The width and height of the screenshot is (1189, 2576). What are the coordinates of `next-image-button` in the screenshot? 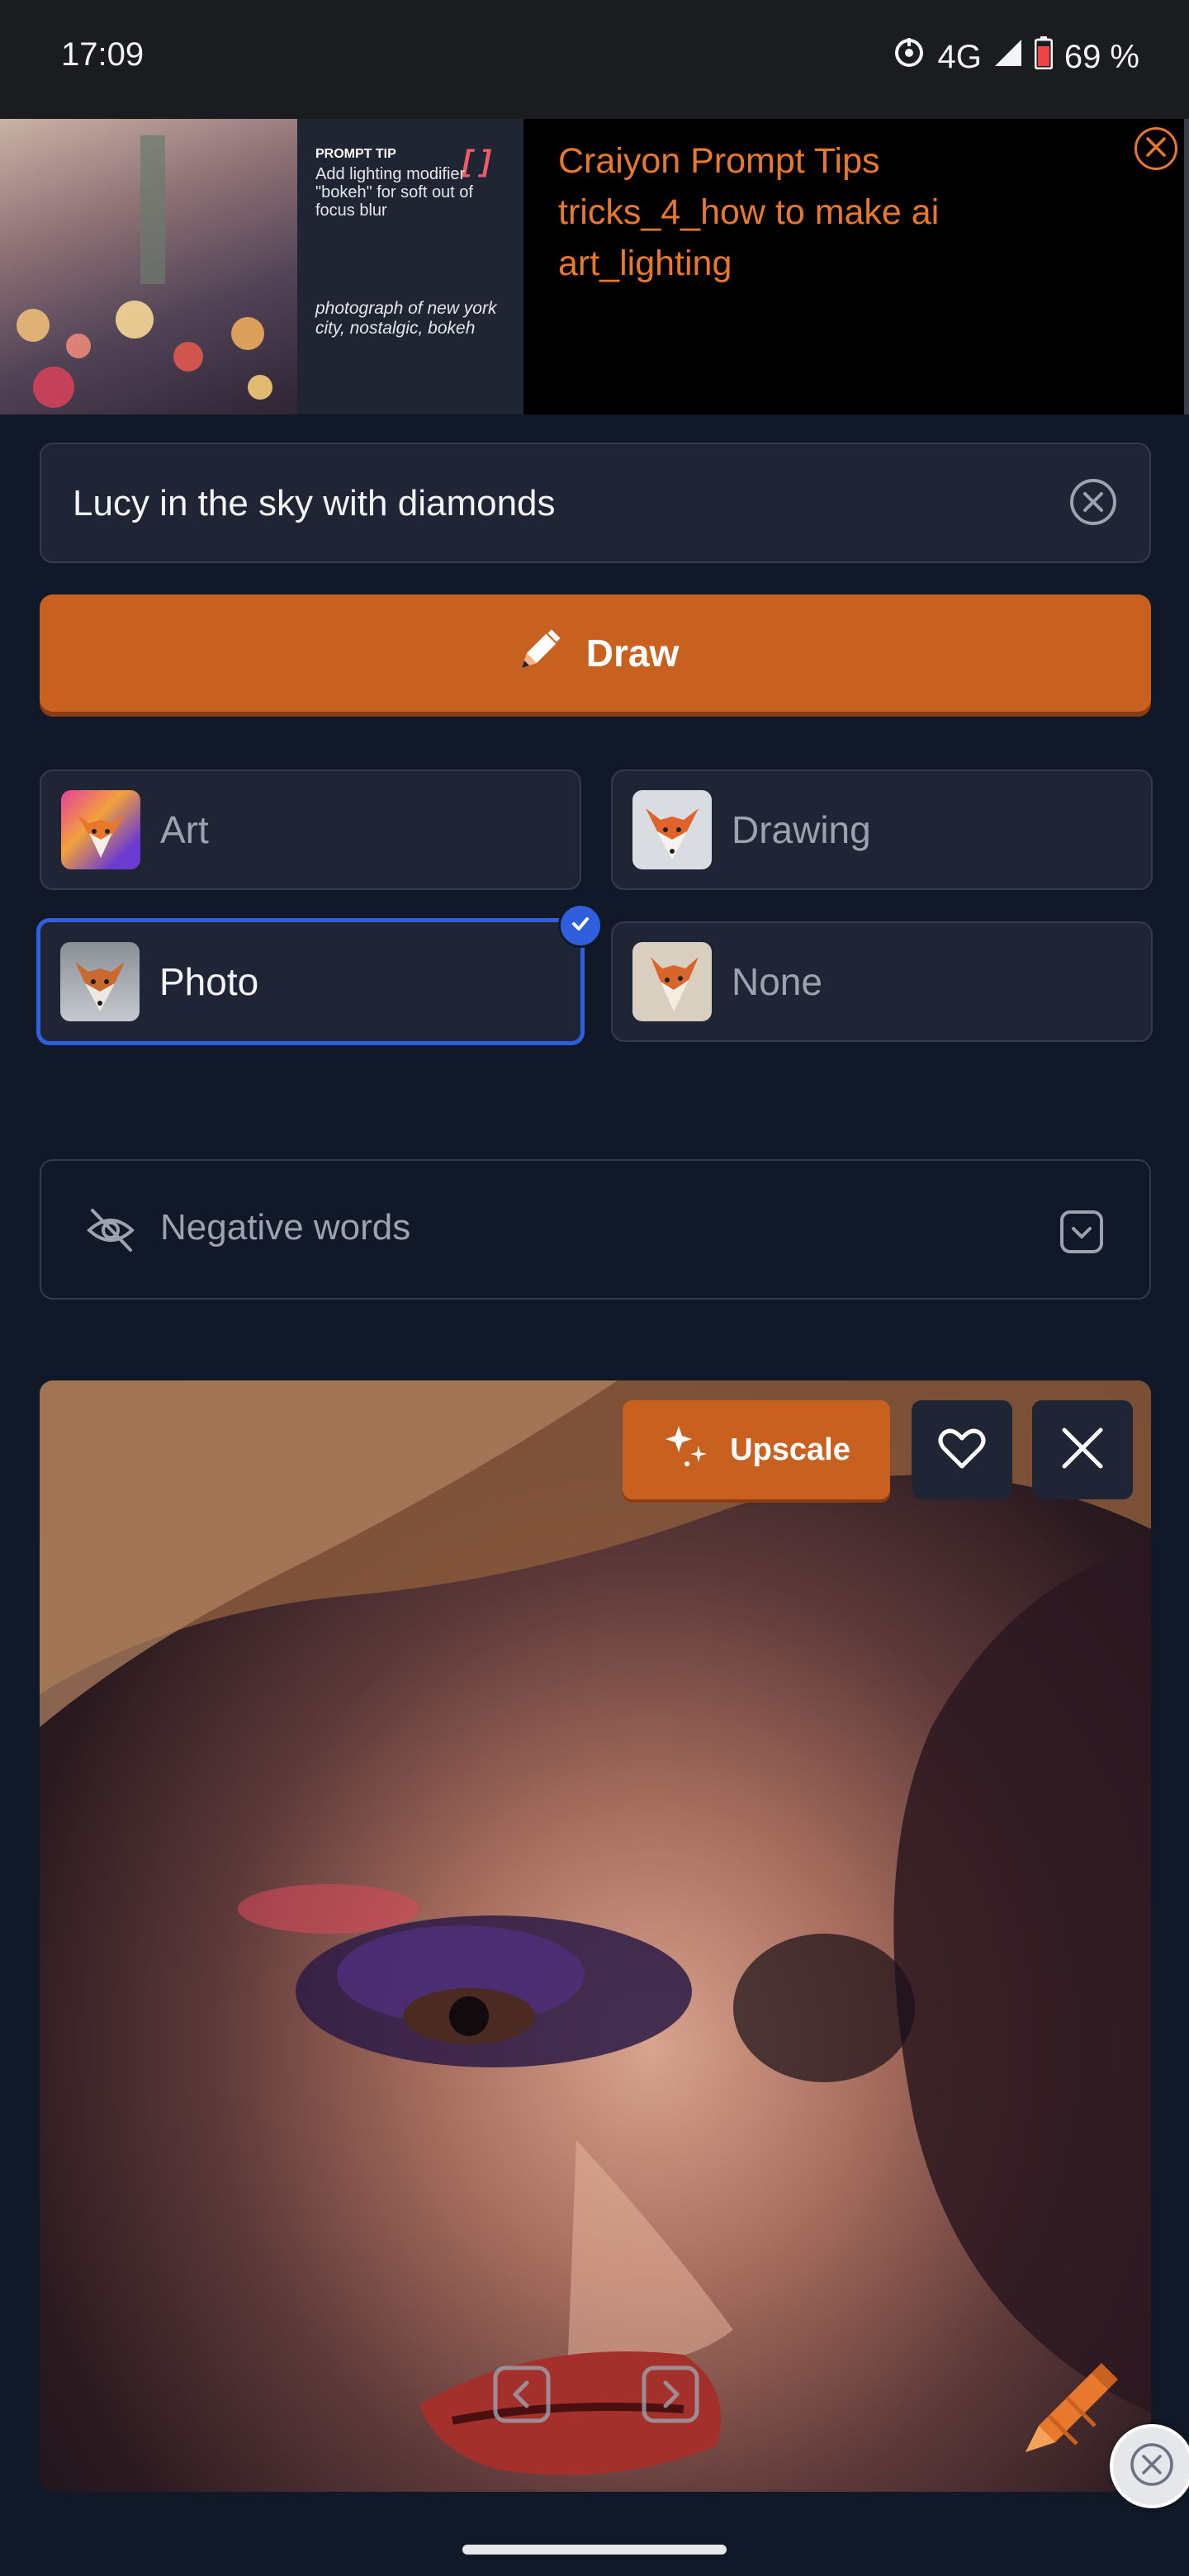 It's located at (670, 2396).